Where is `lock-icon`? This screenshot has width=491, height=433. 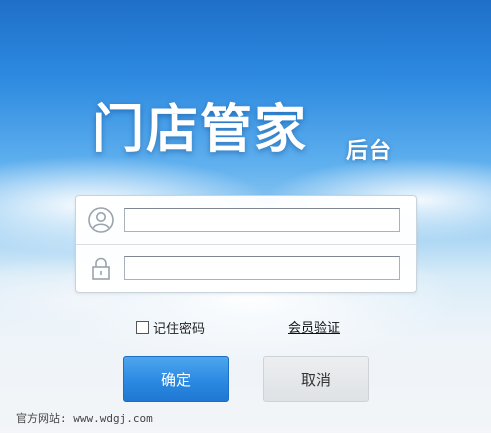 lock-icon is located at coordinates (101, 268).